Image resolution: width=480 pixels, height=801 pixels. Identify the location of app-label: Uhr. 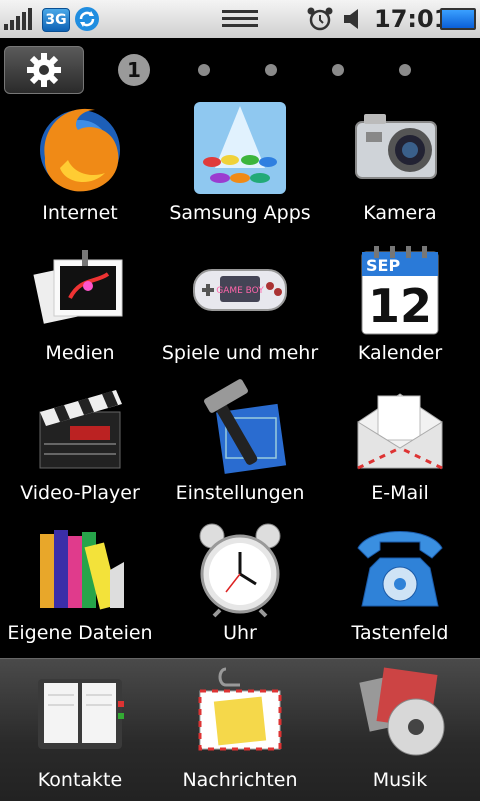
(240, 633).